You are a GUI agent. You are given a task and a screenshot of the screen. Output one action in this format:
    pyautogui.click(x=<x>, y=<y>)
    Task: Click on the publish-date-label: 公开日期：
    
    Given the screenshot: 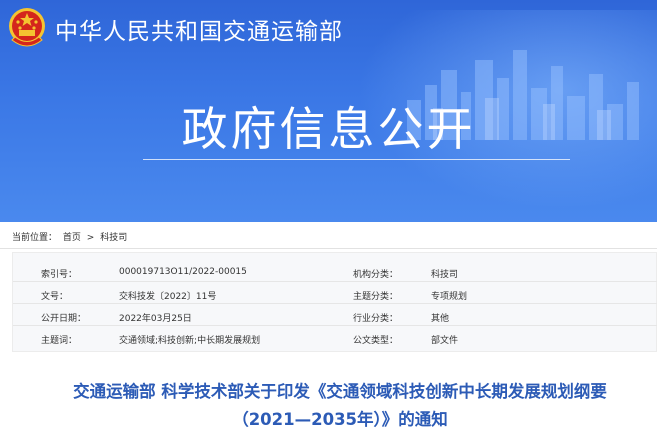 What is the action you would take?
    pyautogui.click(x=64, y=319)
    